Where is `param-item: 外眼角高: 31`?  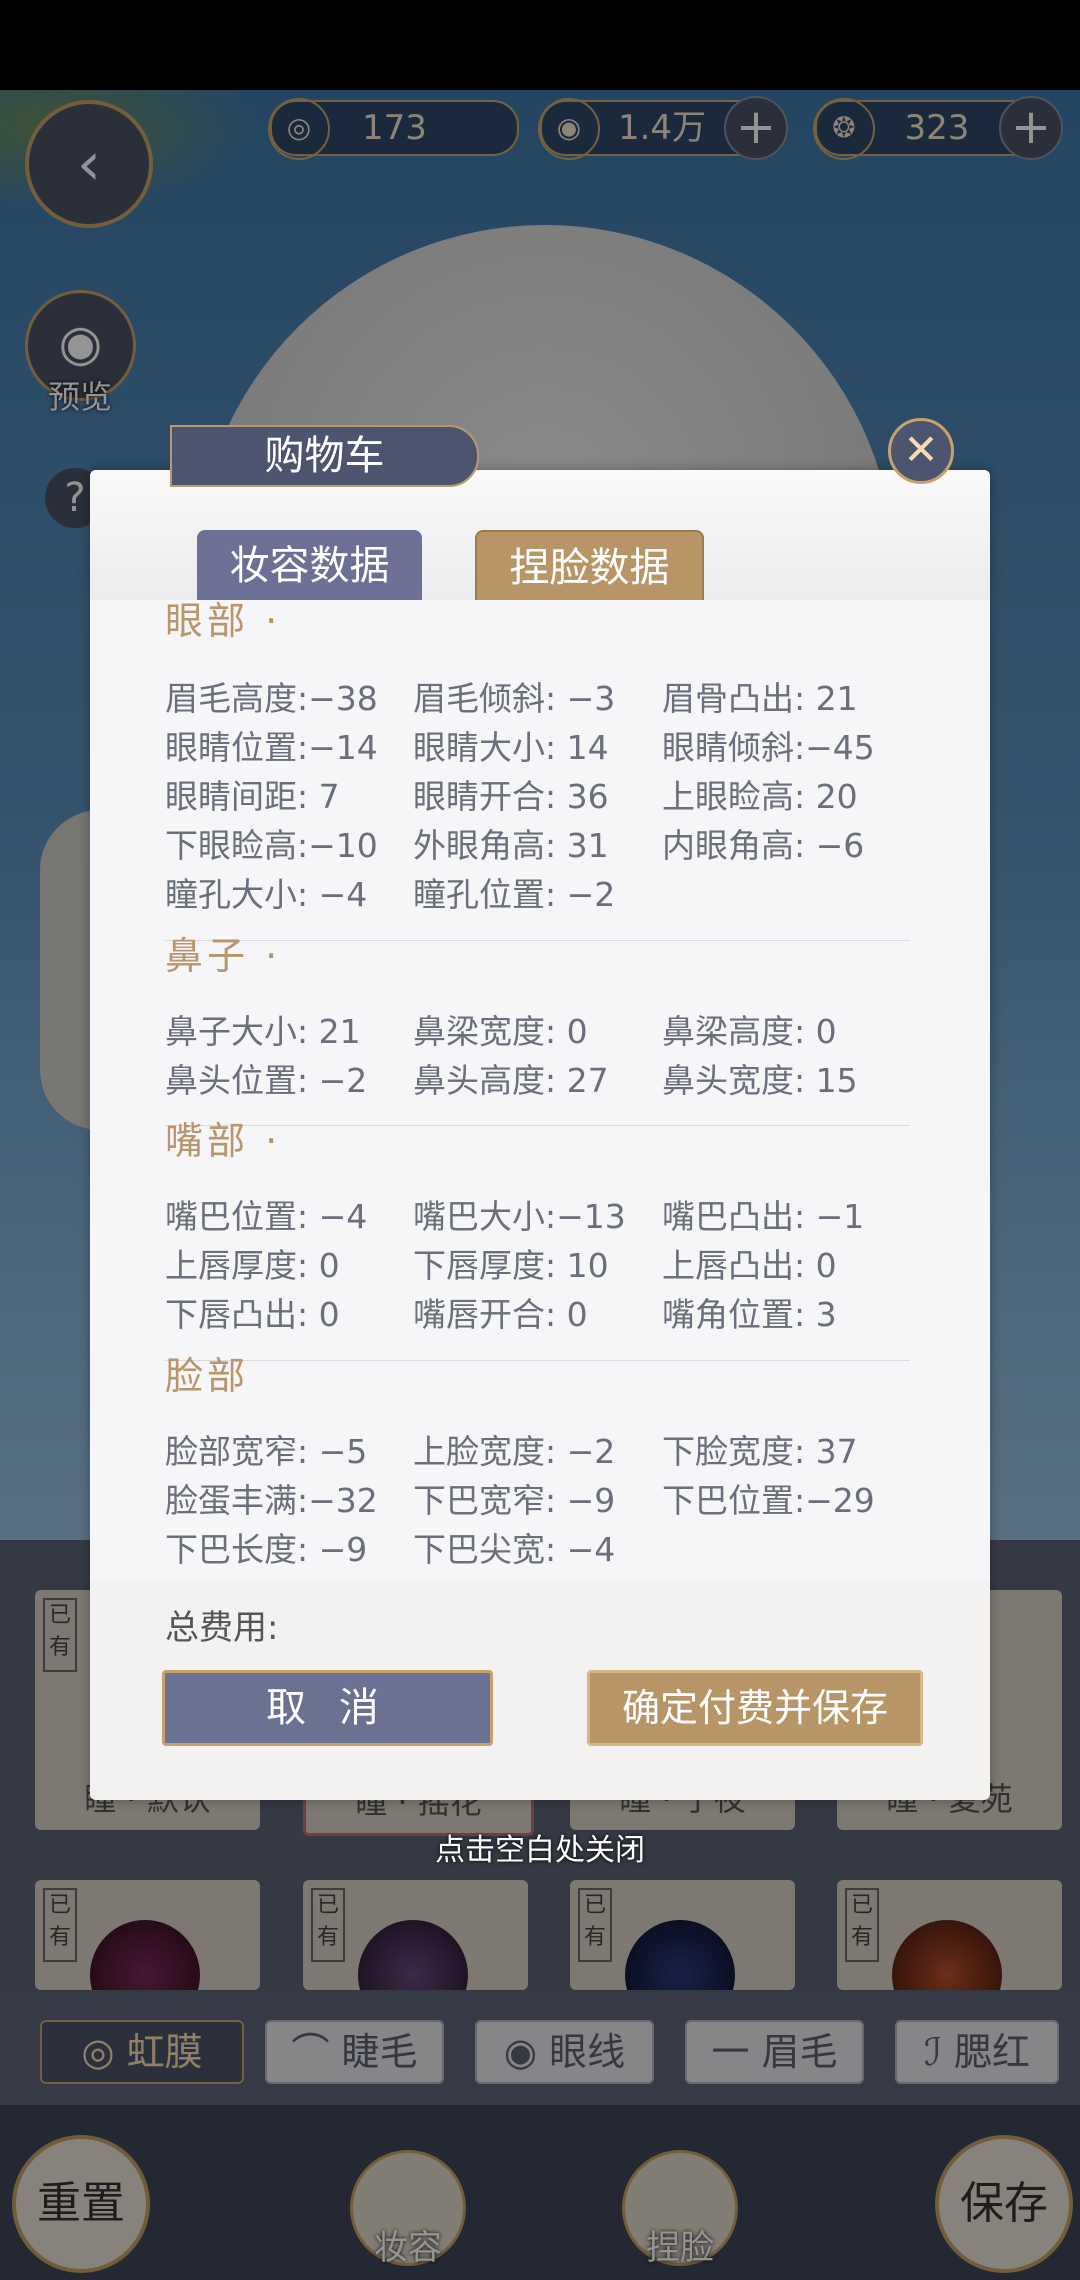 param-item: 外眼角高: 31 is located at coordinates (511, 845).